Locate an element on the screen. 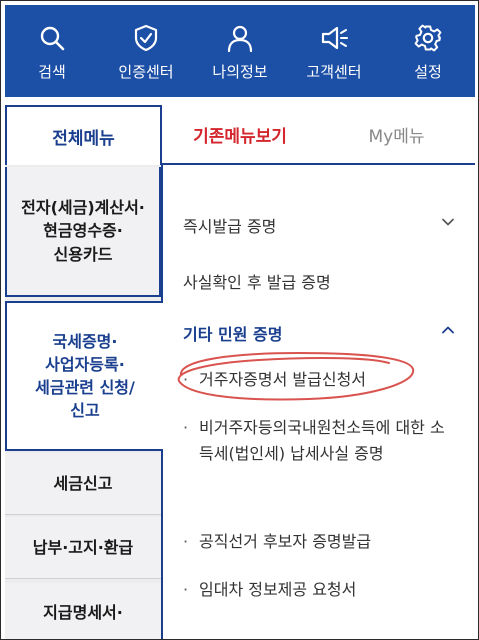 The width and height of the screenshot is (479, 640). megaphone-icon is located at coordinates (334, 38).